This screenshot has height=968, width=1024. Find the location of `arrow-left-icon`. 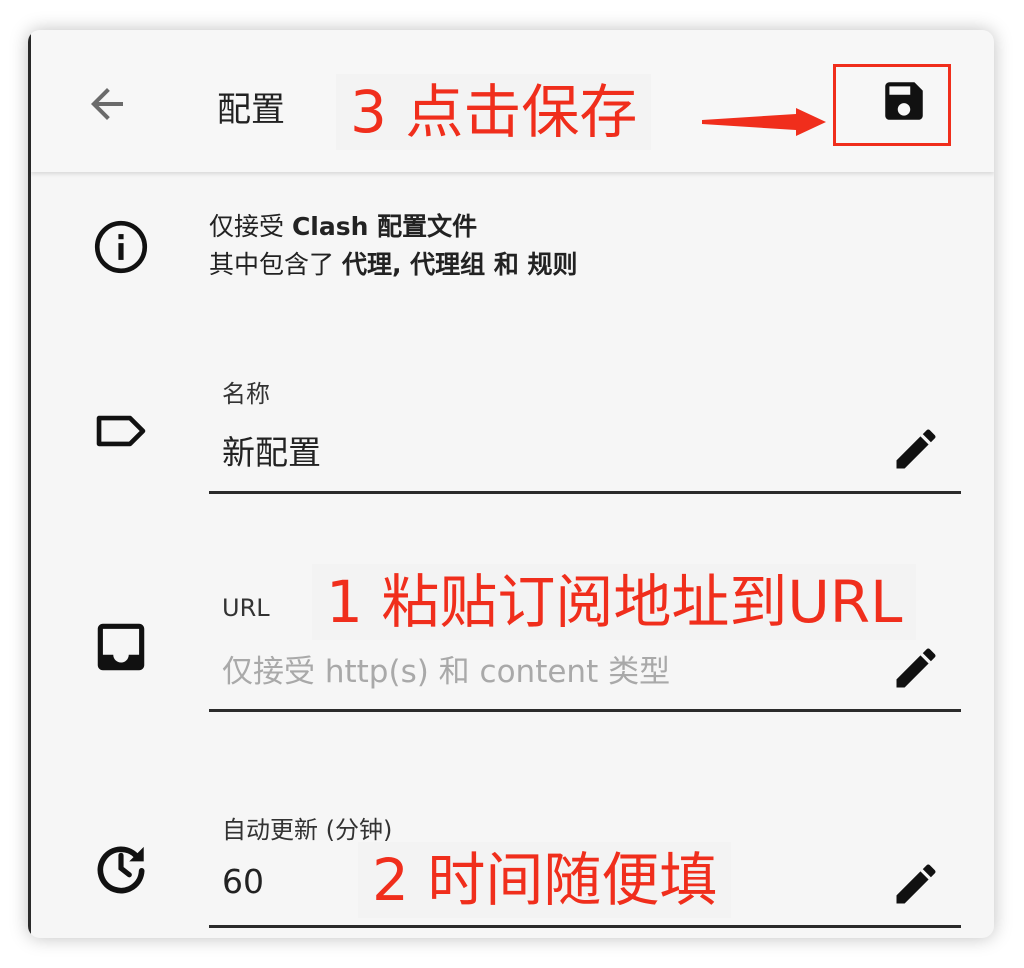

arrow-left-icon is located at coordinates (107, 104).